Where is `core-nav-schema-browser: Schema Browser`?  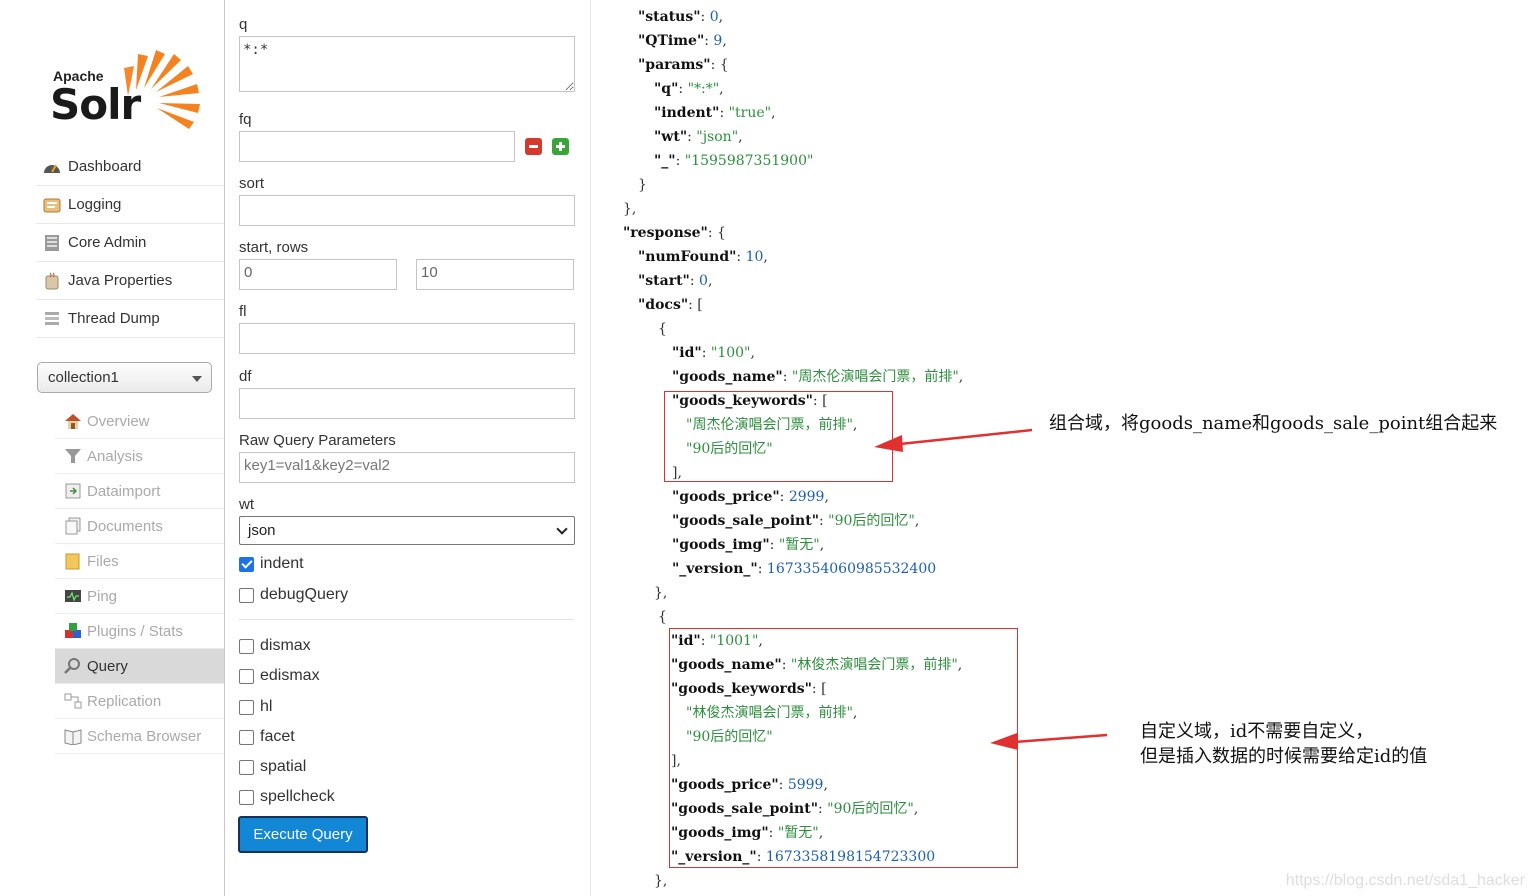
core-nav-schema-browser: Schema Browser is located at coordinates (139, 736).